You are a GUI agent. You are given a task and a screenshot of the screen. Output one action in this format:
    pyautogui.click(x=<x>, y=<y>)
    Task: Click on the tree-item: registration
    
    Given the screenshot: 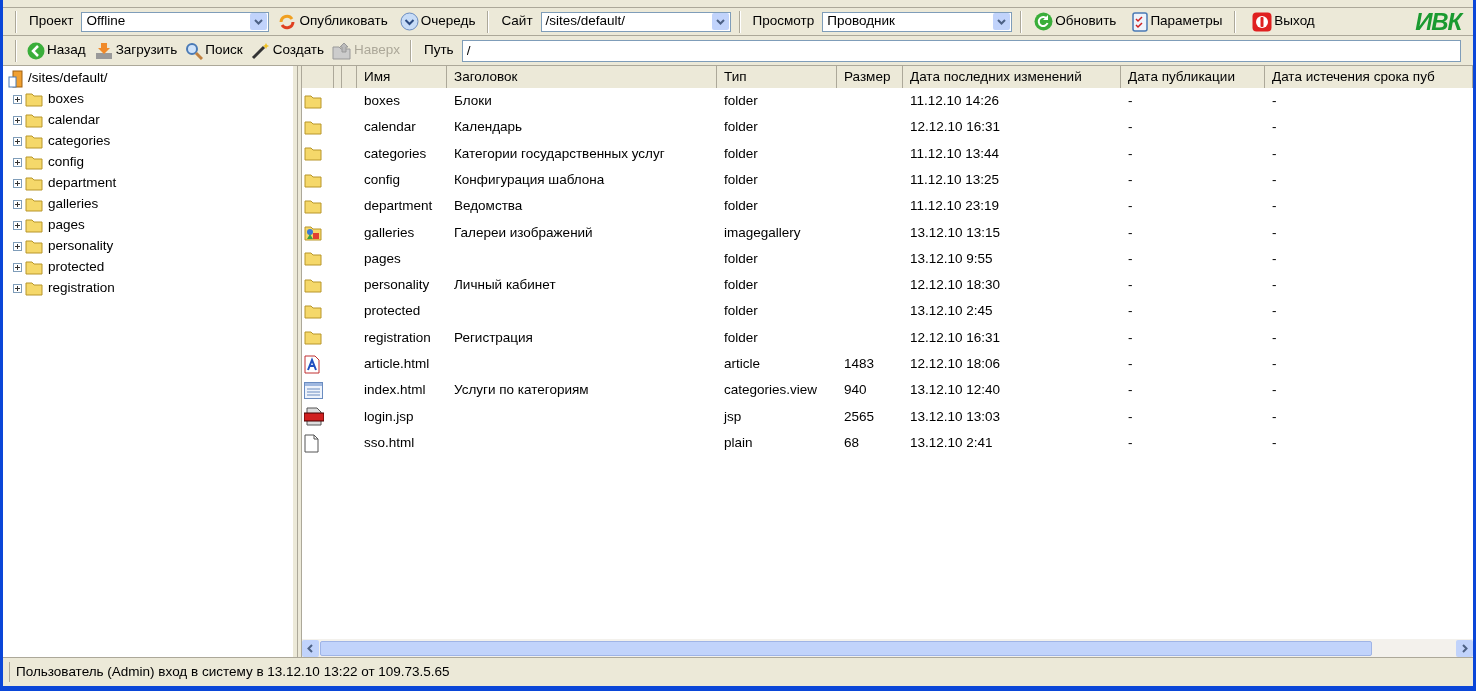 What is the action you would take?
    pyautogui.click(x=81, y=288)
    